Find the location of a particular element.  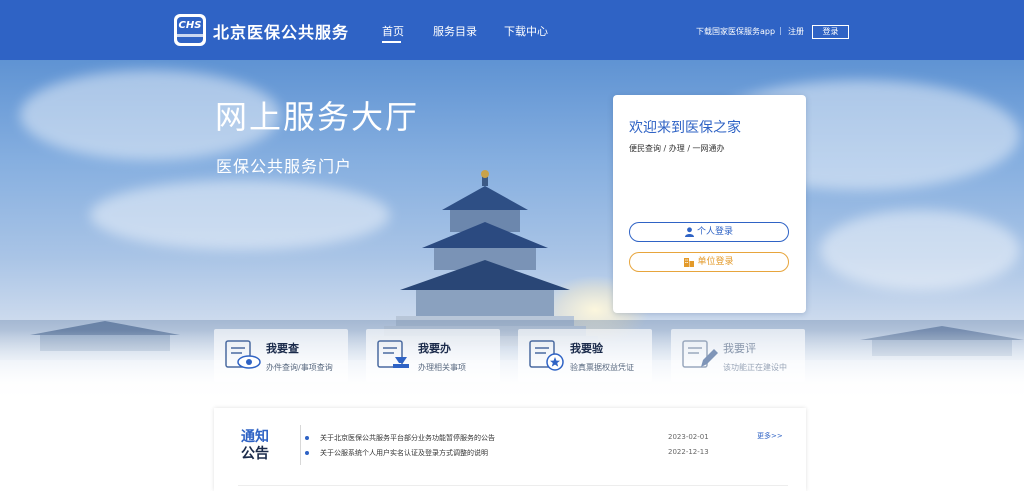

register-link: 注册 is located at coordinates (796, 31).